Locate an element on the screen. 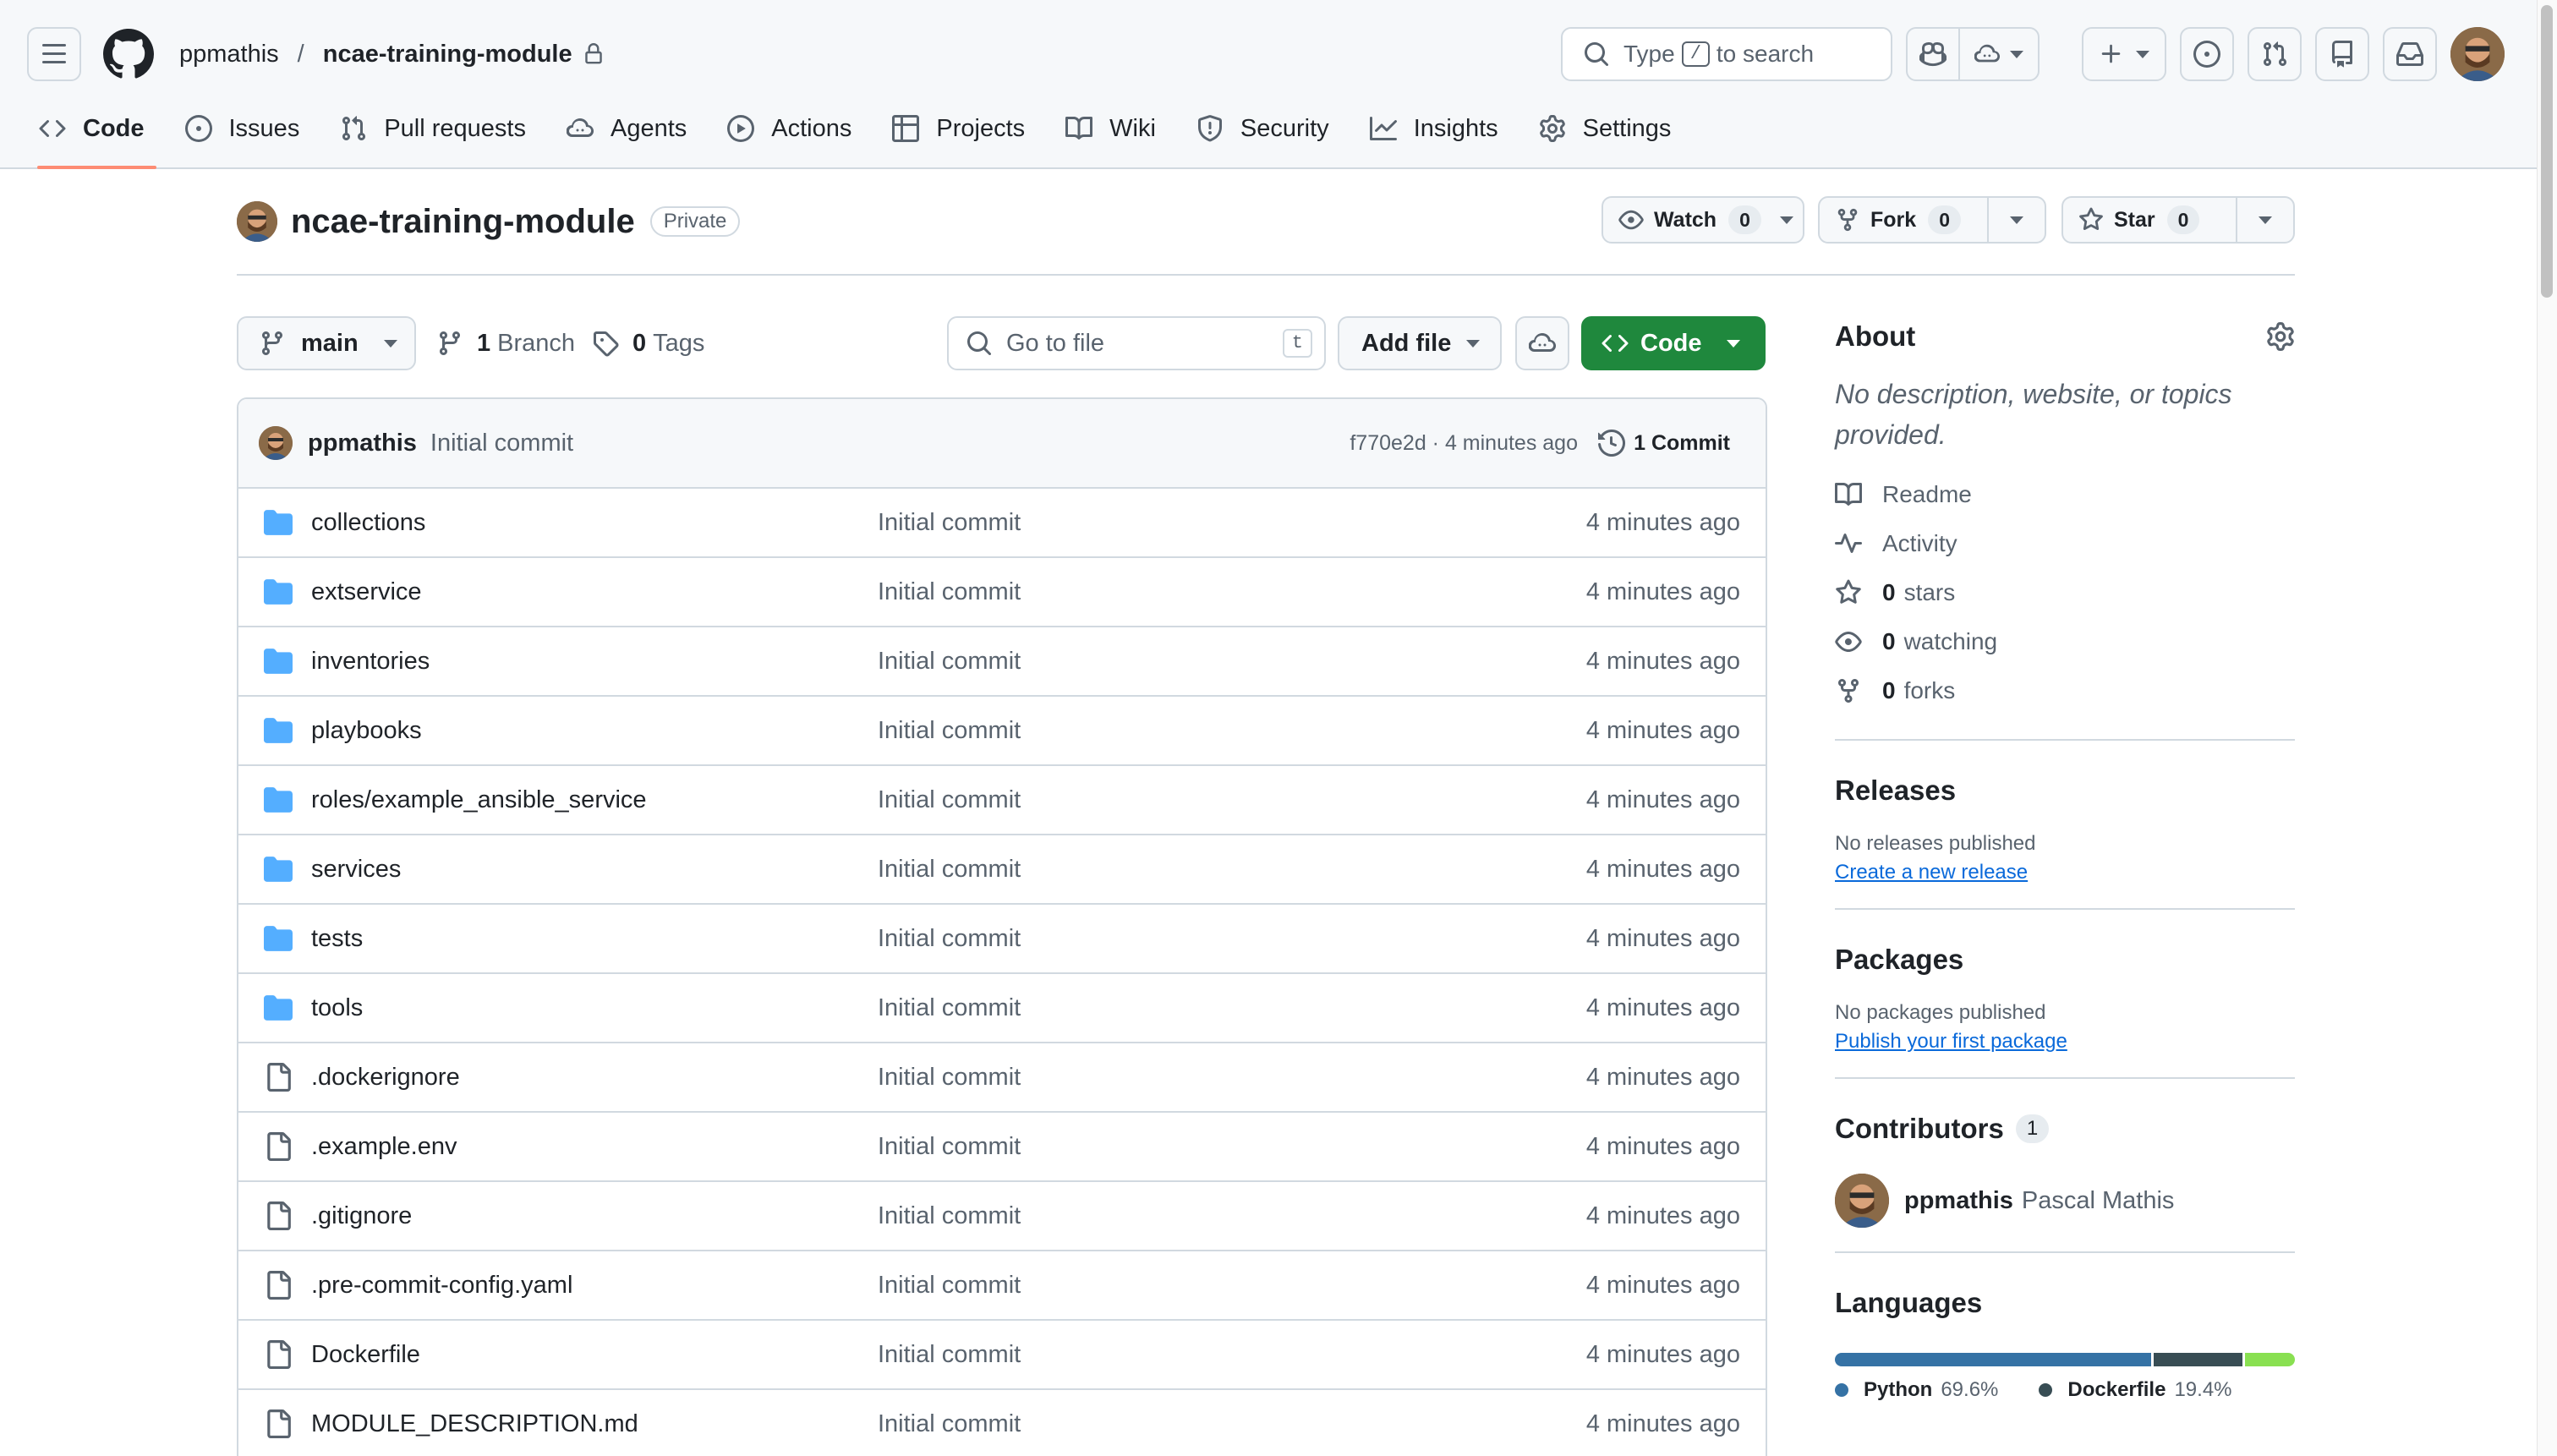  tab-agents: Agents is located at coordinates (626, 129).